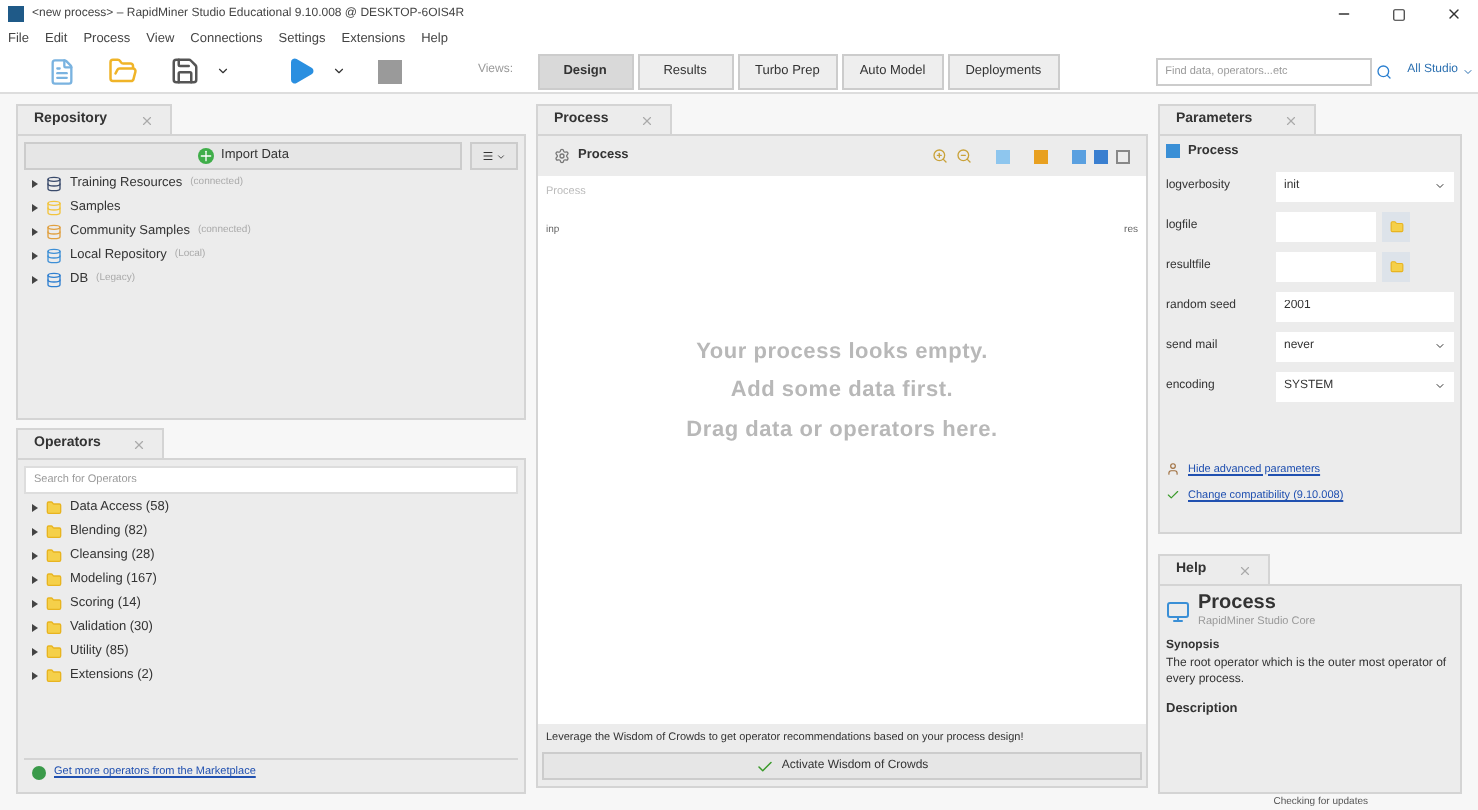  Describe the element at coordinates (842, 352) in the screenshot. I see `empty-hint: Your process looks empty.` at that location.